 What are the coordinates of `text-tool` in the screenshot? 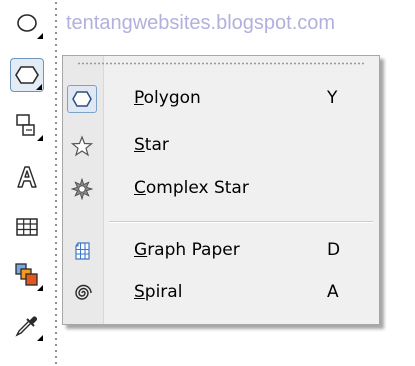 It's located at (27, 177).